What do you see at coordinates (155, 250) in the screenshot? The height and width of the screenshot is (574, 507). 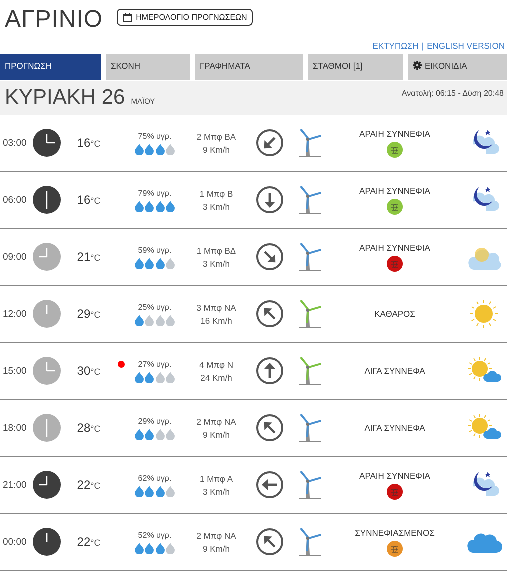 I see `humidity-label: 59% υγρ.` at bounding box center [155, 250].